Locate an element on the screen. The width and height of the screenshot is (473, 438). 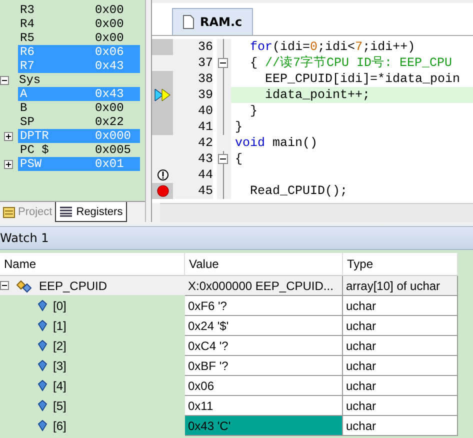
line-number: 41 is located at coordinates (205, 127).